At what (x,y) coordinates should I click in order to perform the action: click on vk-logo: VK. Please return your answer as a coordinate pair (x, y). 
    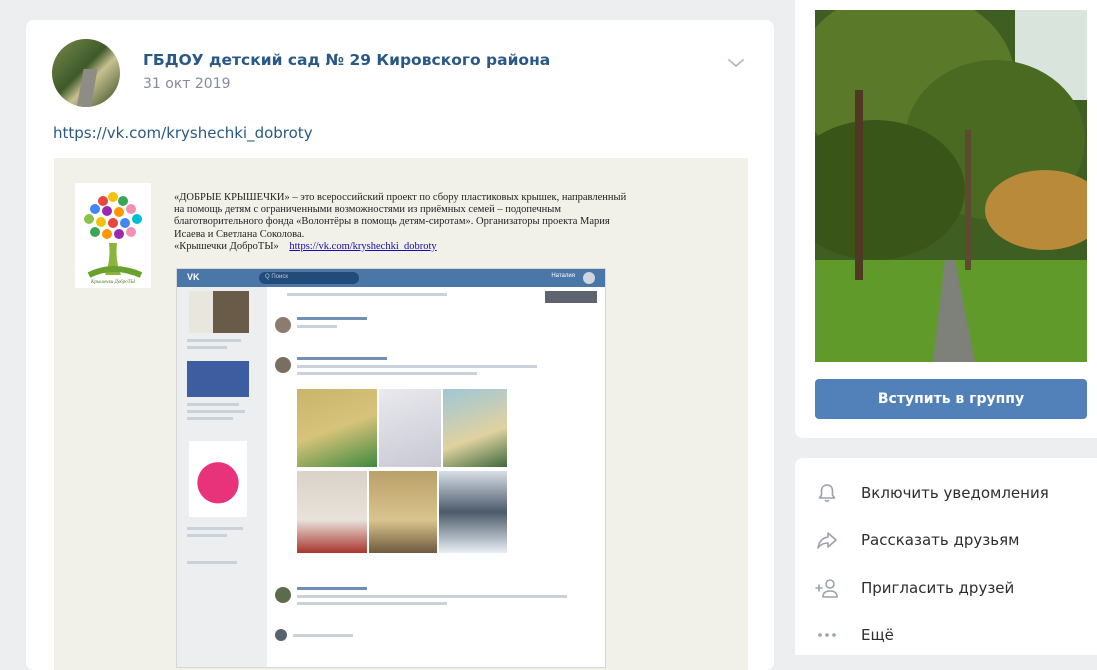
    Looking at the image, I should click on (193, 277).